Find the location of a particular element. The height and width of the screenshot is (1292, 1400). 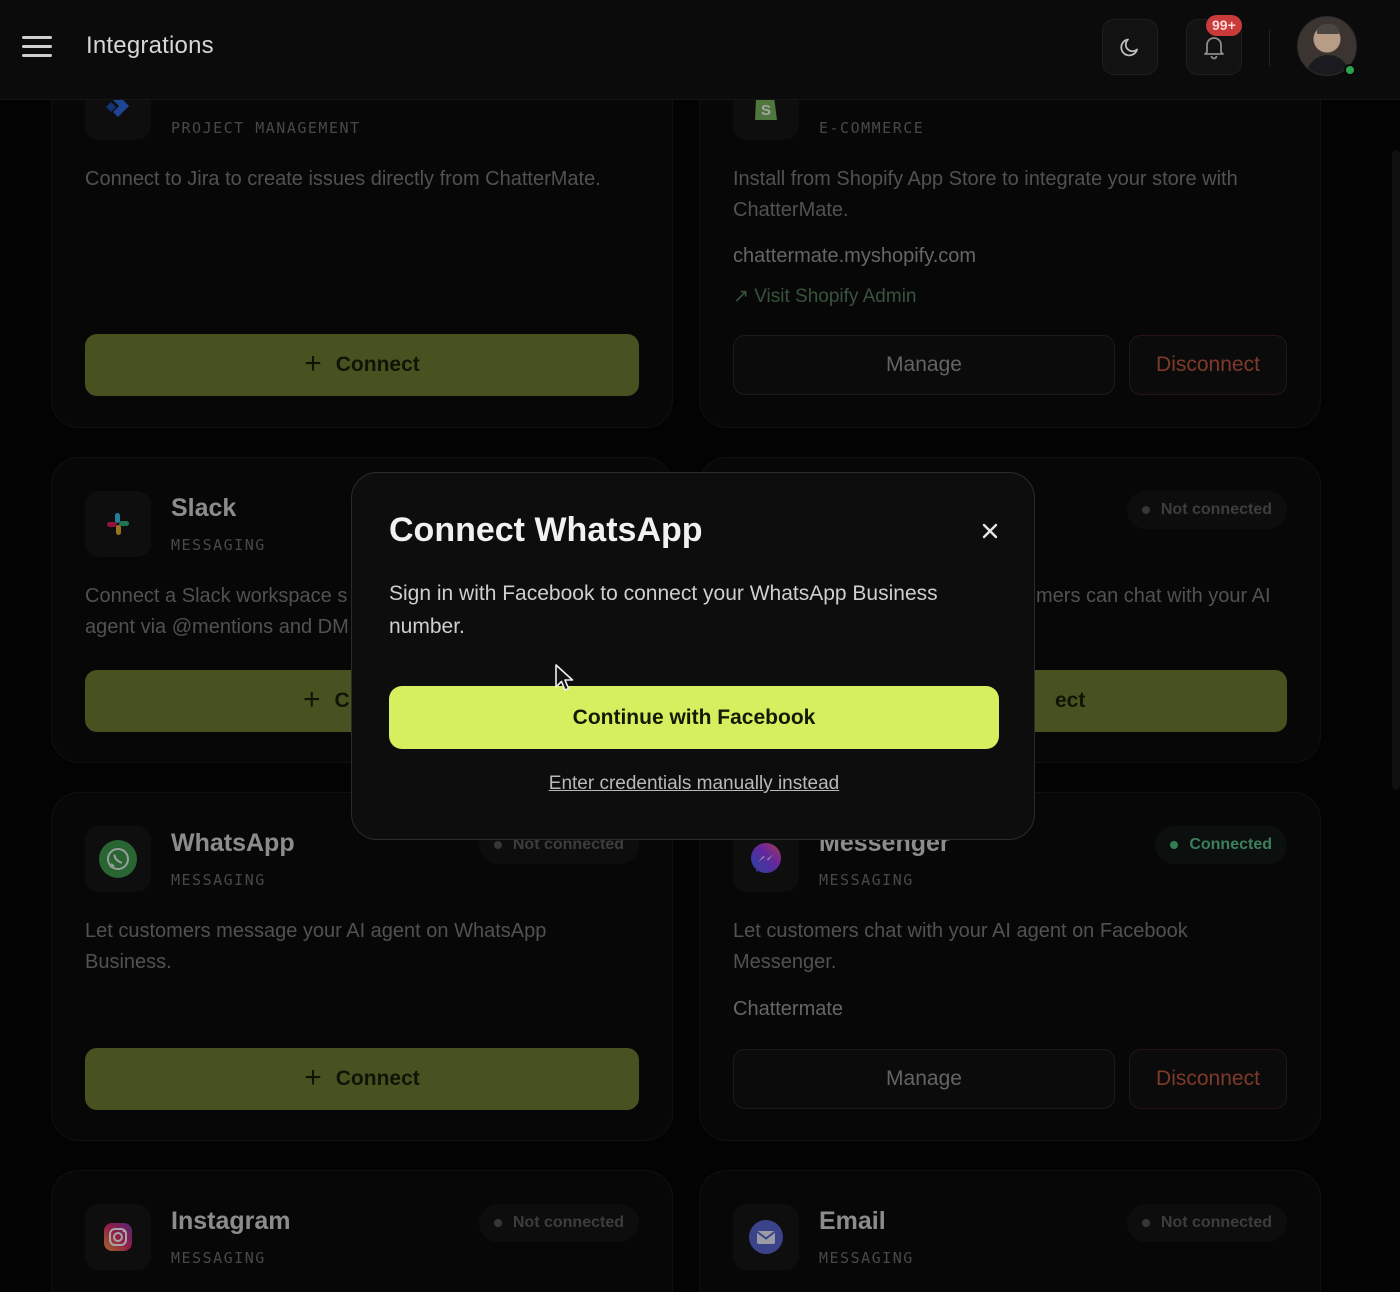

online-status-dot is located at coordinates (1350, 70).